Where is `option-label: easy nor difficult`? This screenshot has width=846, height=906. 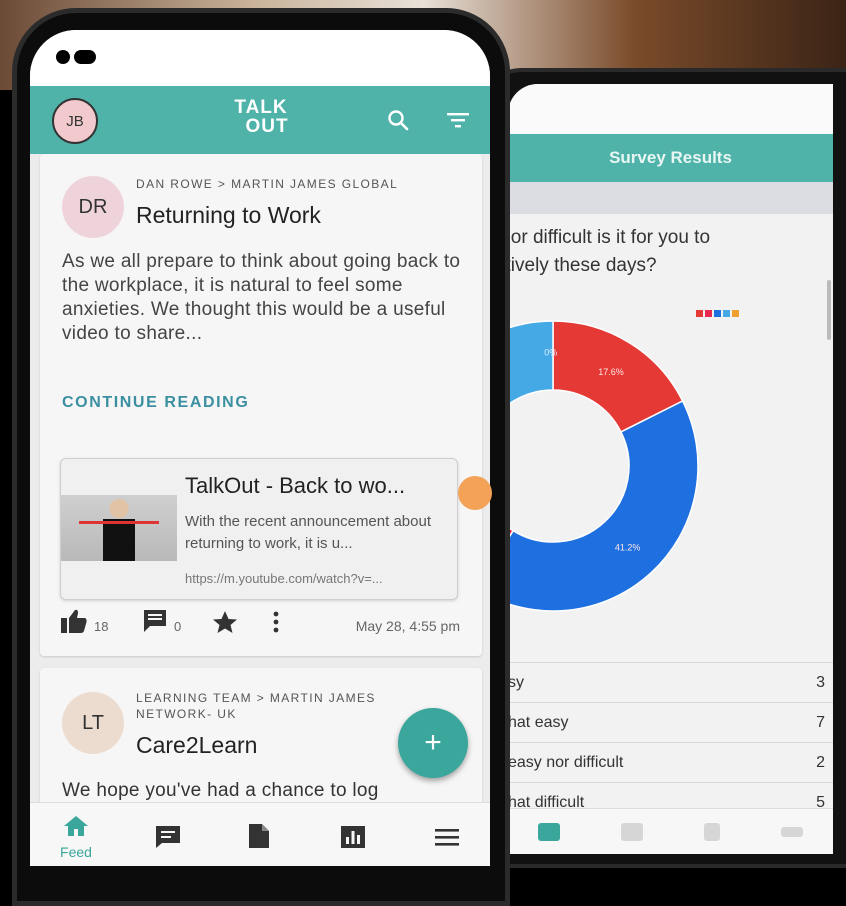 option-label: easy nor difficult is located at coordinates (566, 762).